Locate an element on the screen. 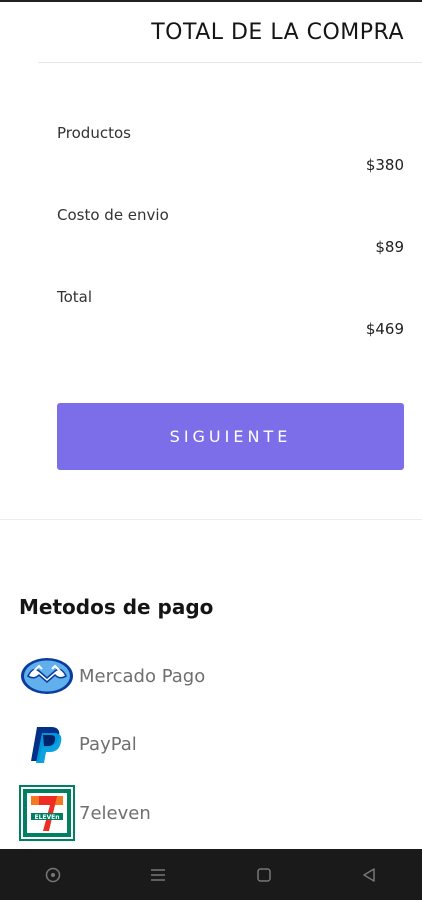  paypal-logo-icon is located at coordinates (47, 744).